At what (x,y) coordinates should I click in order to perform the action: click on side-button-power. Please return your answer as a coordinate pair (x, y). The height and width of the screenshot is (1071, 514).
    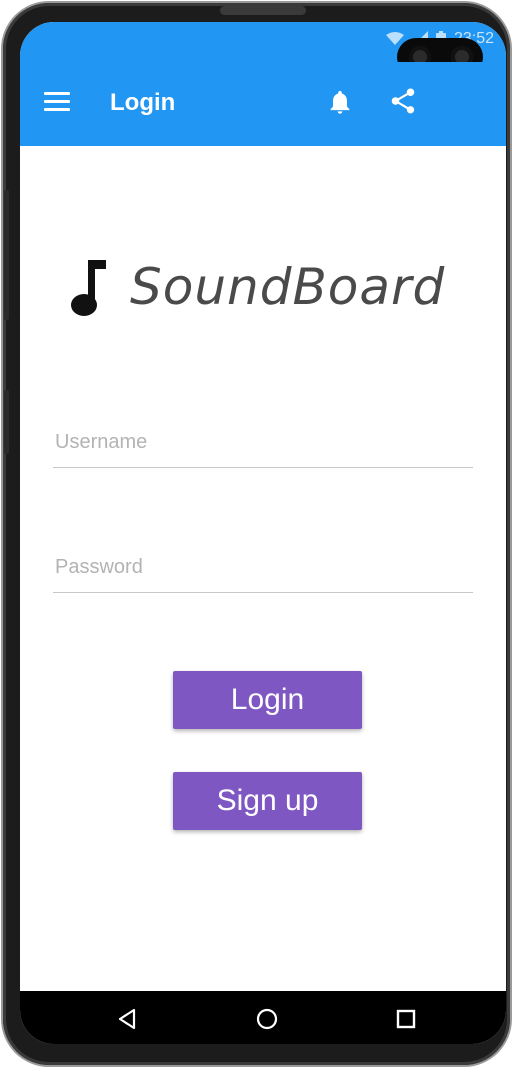
    Looking at the image, I should click on (6, 422).